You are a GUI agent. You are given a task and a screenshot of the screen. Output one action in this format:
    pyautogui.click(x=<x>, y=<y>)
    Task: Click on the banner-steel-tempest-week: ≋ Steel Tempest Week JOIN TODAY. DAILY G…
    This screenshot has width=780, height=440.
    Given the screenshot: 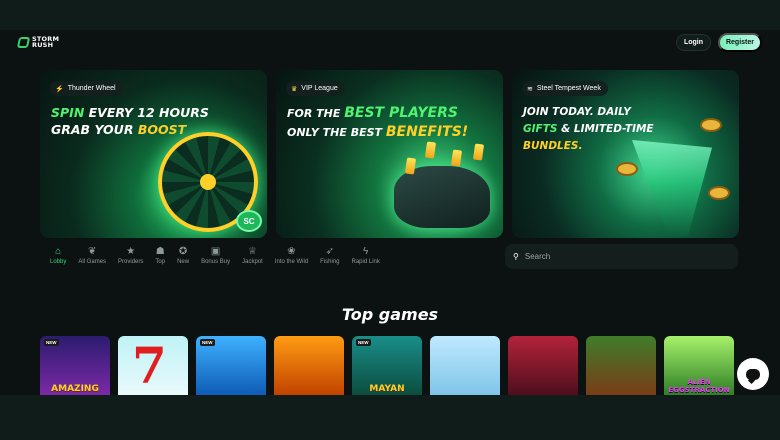 What is the action you would take?
    pyautogui.click(x=625, y=154)
    